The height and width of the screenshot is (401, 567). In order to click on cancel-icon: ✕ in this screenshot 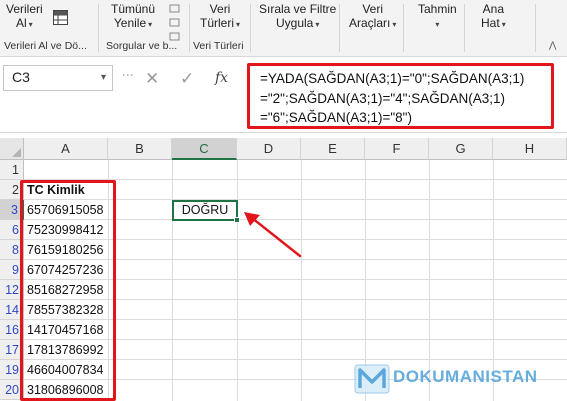, I will do `click(152, 79)`.